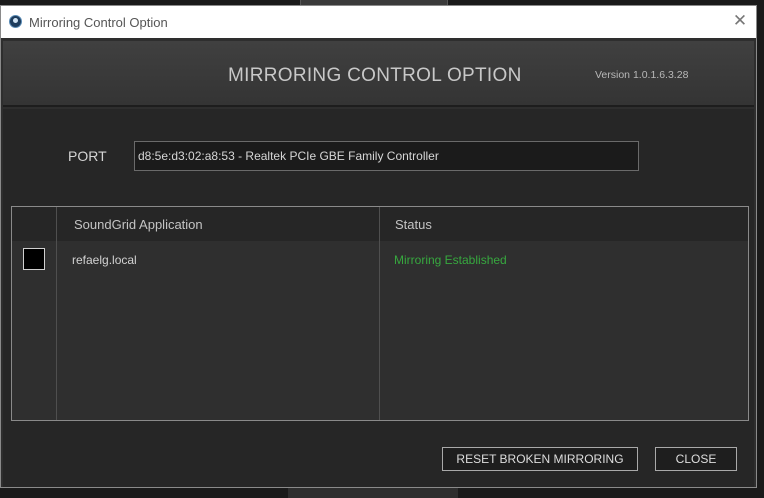  What do you see at coordinates (34, 259) in the screenshot?
I see `row-checkbox` at bounding box center [34, 259].